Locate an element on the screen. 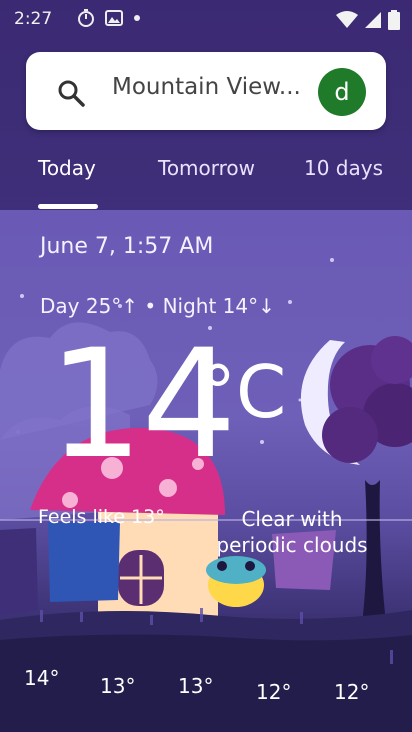 Image resolution: width=412 pixels, height=732 pixels. battery-icon is located at coordinates (394, 20).